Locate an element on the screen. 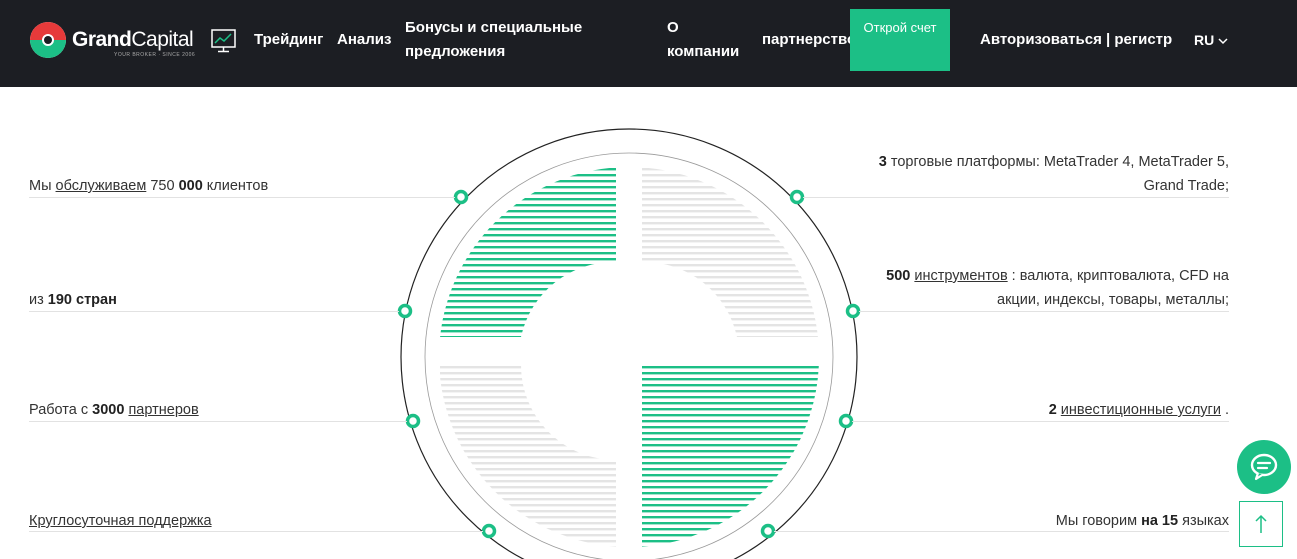 The width and height of the screenshot is (1297, 559). fact-support: Круглосуточная поддержка is located at coordinates (224, 521).